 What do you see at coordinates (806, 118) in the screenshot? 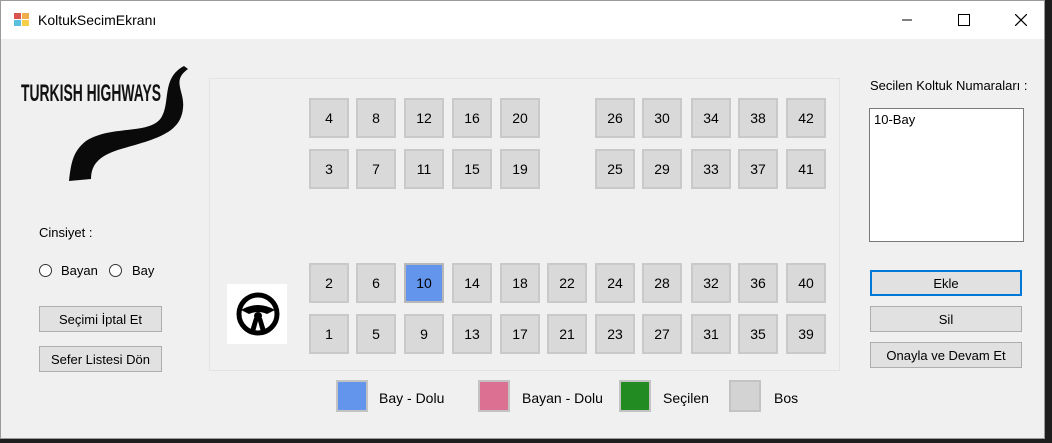
I see `seat: 42` at bounding box center [806, 118].